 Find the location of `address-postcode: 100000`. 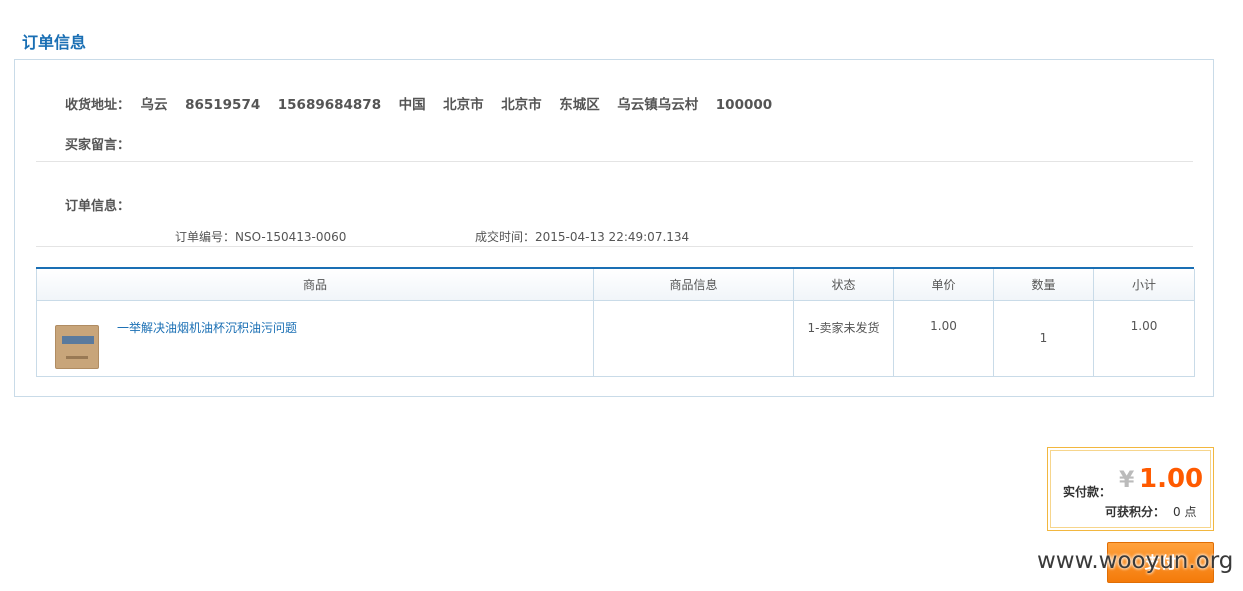

address-postcode: 100000 is located at coordinates (744, 105).